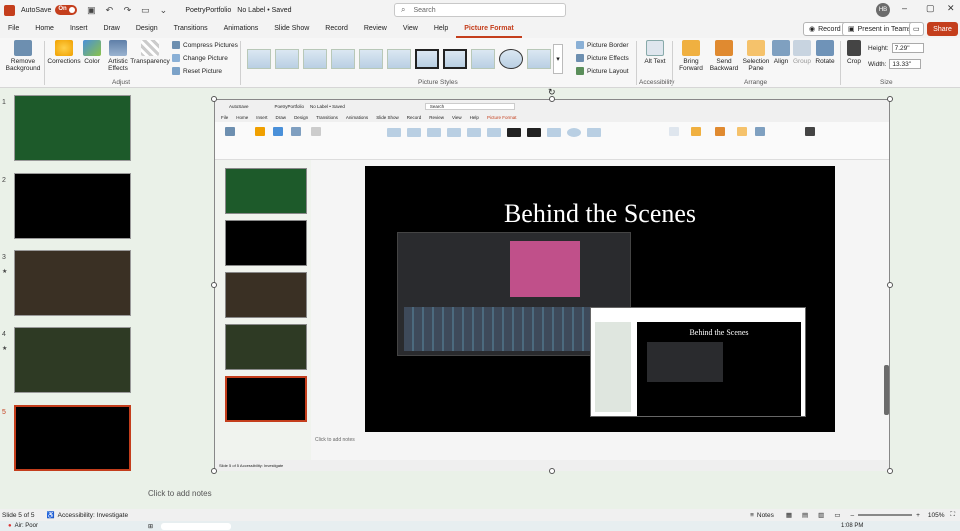  What do you see at coordinates (885, 515) in the screenshot?
I see `zoom-slider` at bounding box center [885, 515].